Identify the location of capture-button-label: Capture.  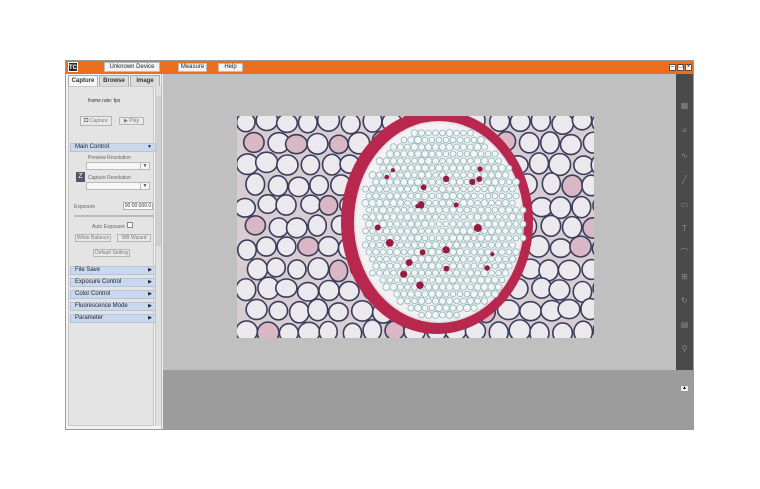
(98, 121).